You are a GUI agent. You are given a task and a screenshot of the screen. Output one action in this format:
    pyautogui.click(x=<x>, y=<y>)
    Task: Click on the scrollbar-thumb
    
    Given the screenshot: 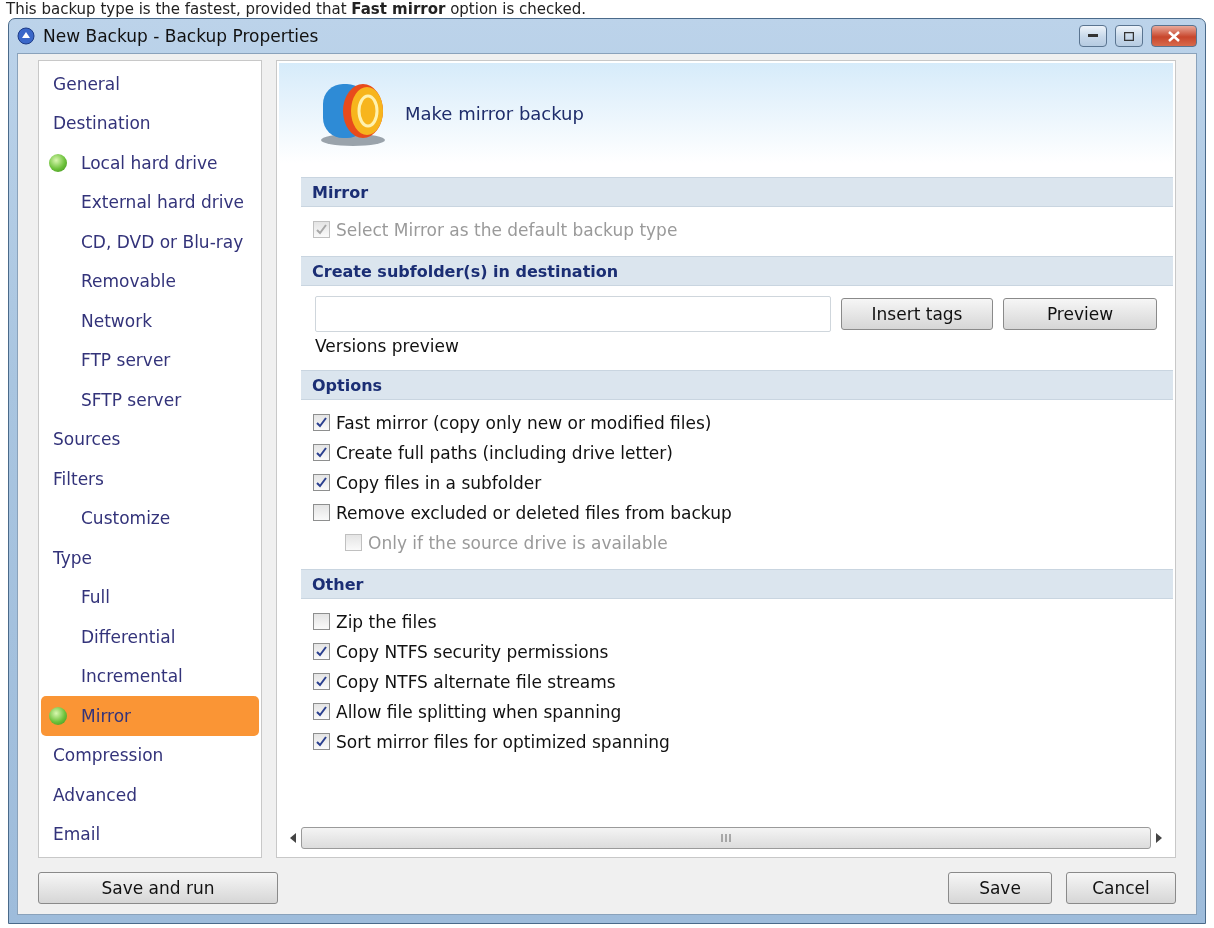 What is the action you would take?
    pyautogui.click(x=726, y=838)
    